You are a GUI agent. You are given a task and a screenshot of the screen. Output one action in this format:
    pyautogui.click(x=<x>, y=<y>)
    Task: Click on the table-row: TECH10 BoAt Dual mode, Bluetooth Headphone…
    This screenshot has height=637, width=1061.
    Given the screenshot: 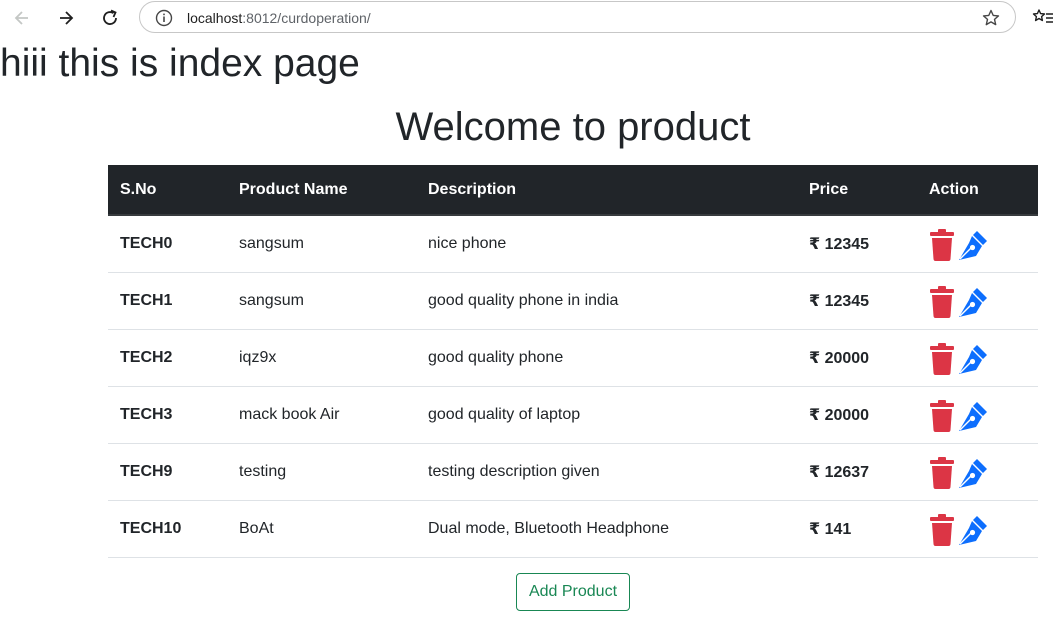 What is the action you would take?
    pyautogui.click(x=573, y=529)
    